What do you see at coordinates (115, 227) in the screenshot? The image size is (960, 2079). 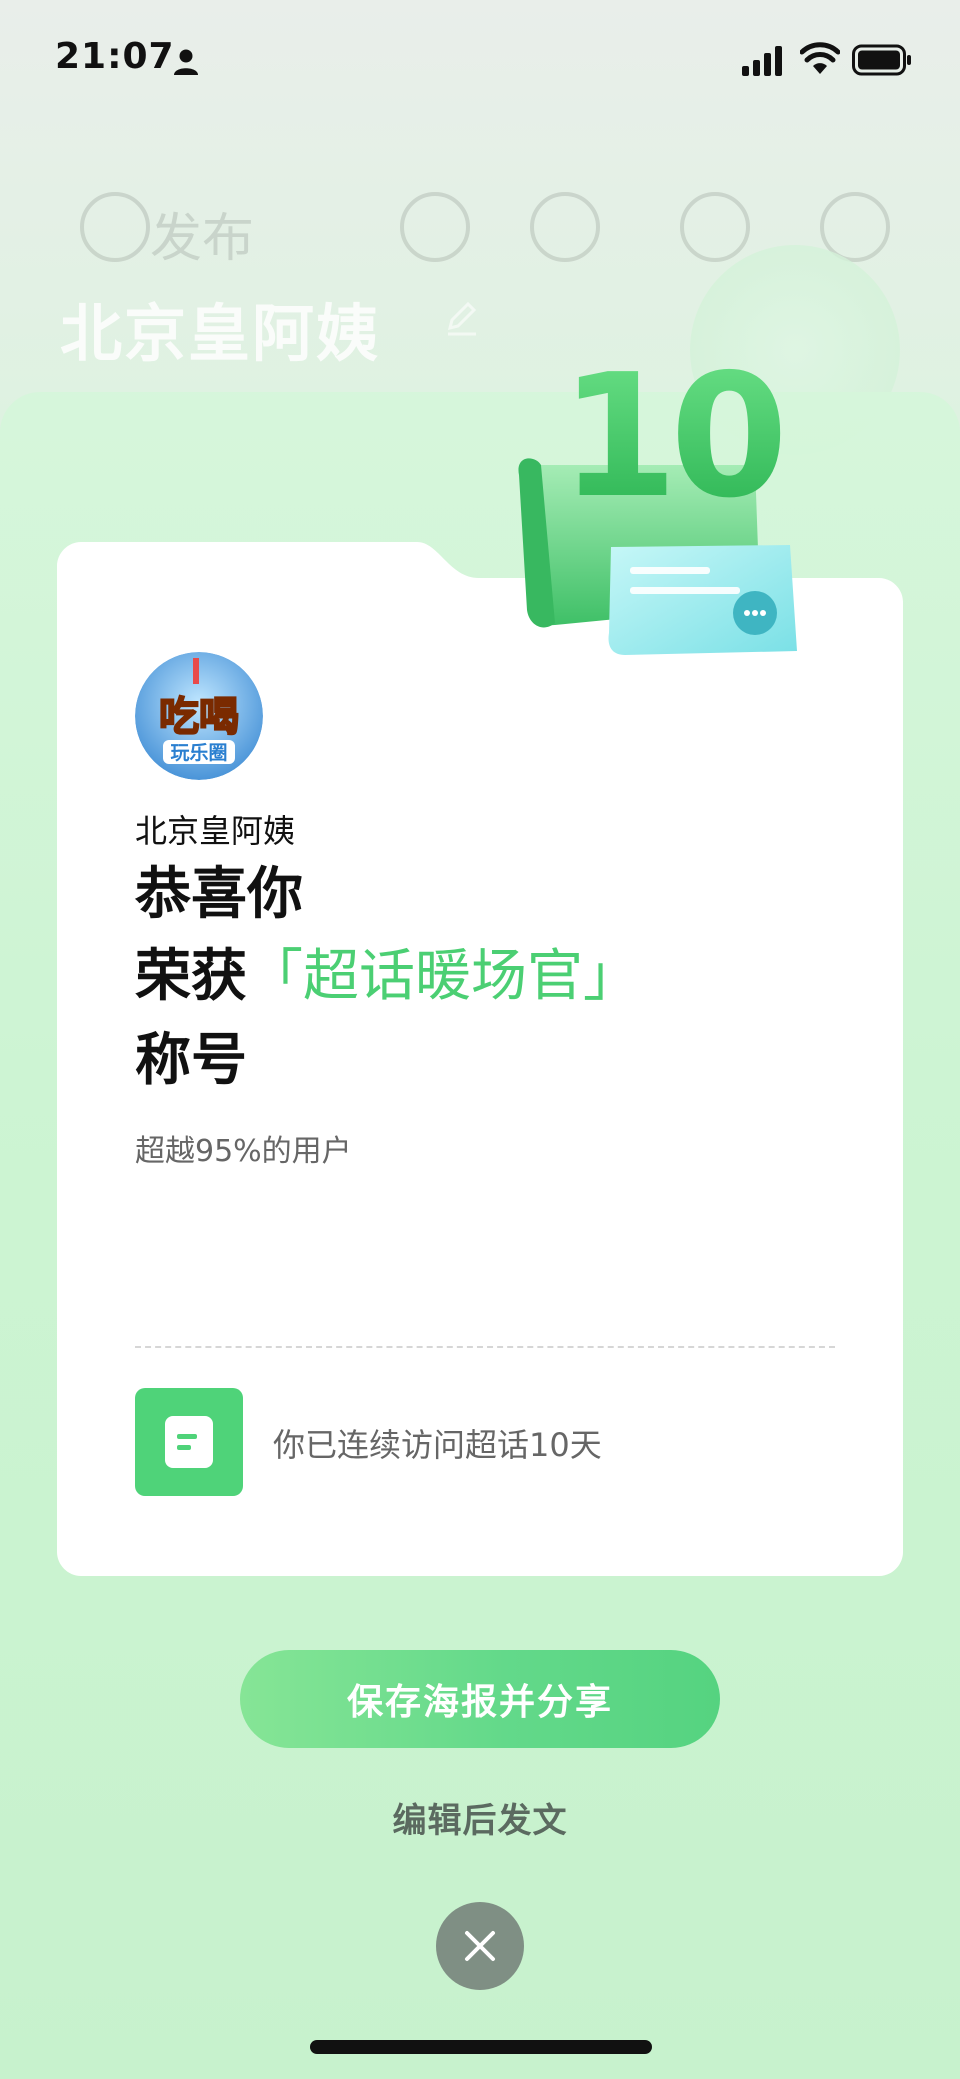 I see `publish-icon` at bounding box center [115, 227].